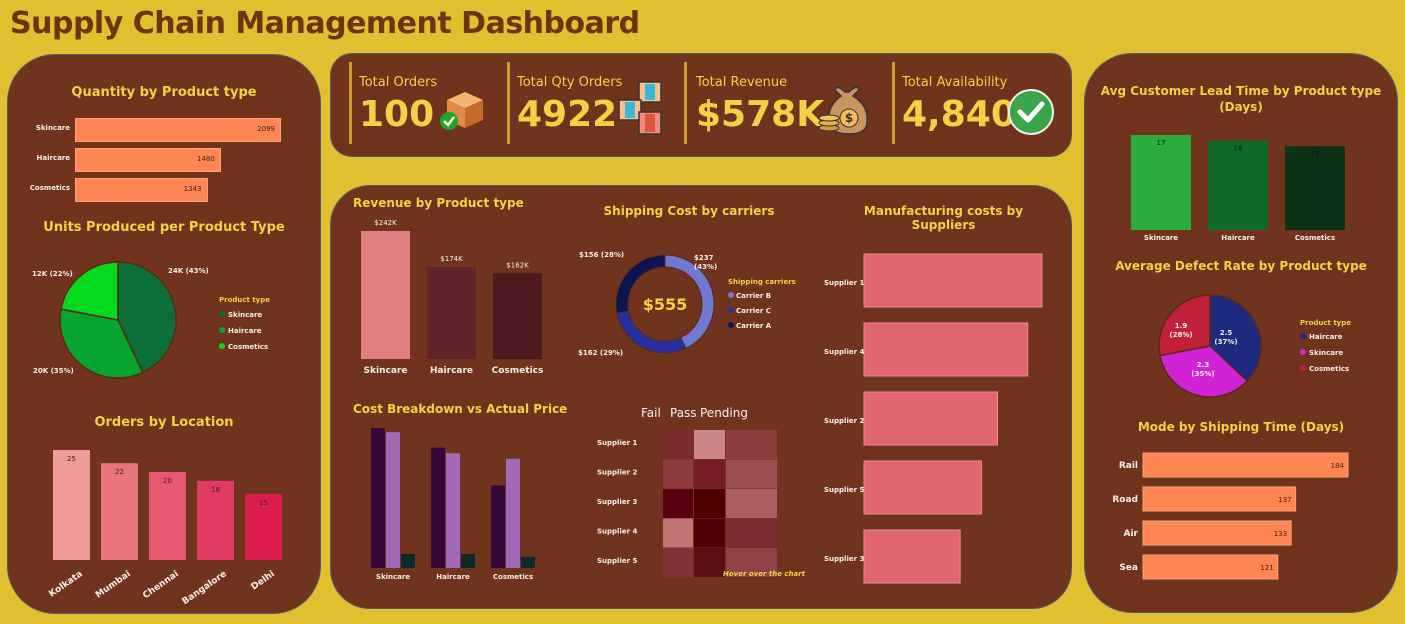  What do you see at coordinates (724, 413) in the screenshot?
I see `heatmap-column-label: Pending` at bounding box center [724, 413].